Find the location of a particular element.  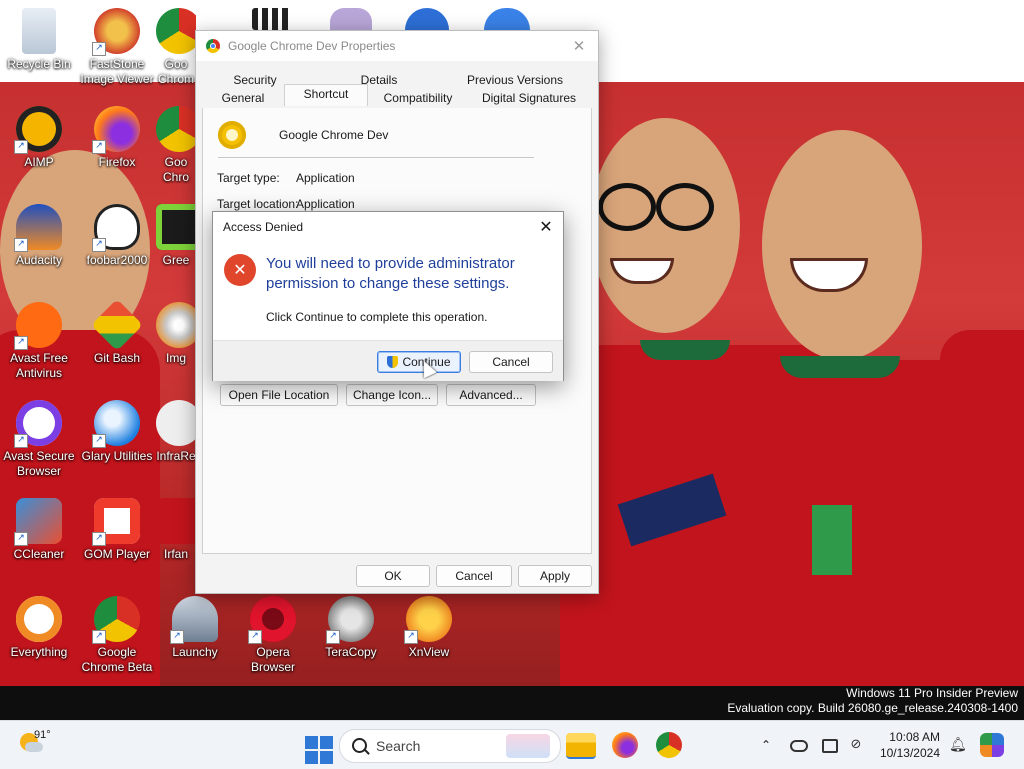

open-file-location-button: Open File Location is located at coordinates (279, 395).